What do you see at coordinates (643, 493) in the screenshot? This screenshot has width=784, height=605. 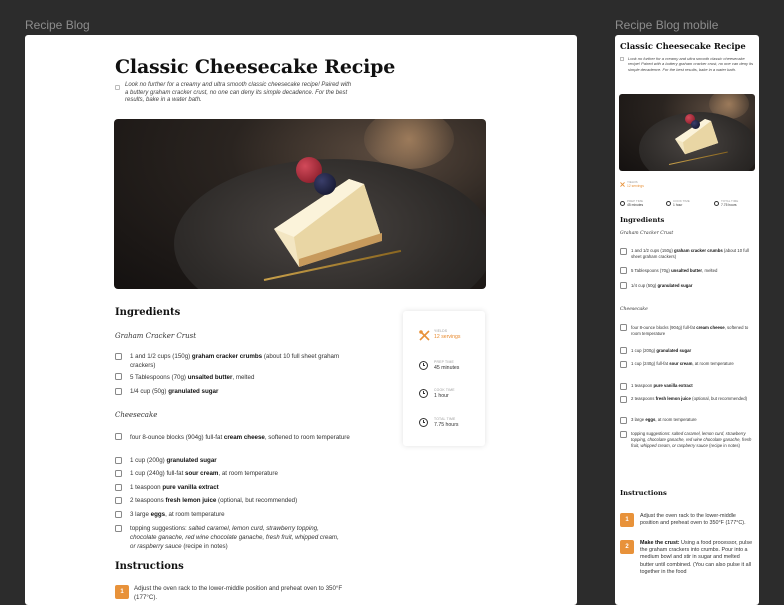 I see `instructions-heading-mobile: Instructions` at bounding box center [643, 493].